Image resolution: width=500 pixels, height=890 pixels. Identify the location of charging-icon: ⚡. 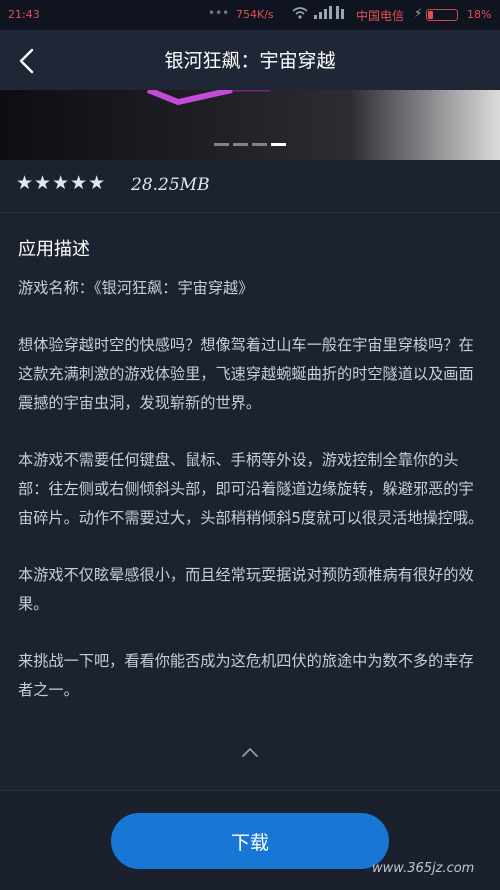
(418, 13).